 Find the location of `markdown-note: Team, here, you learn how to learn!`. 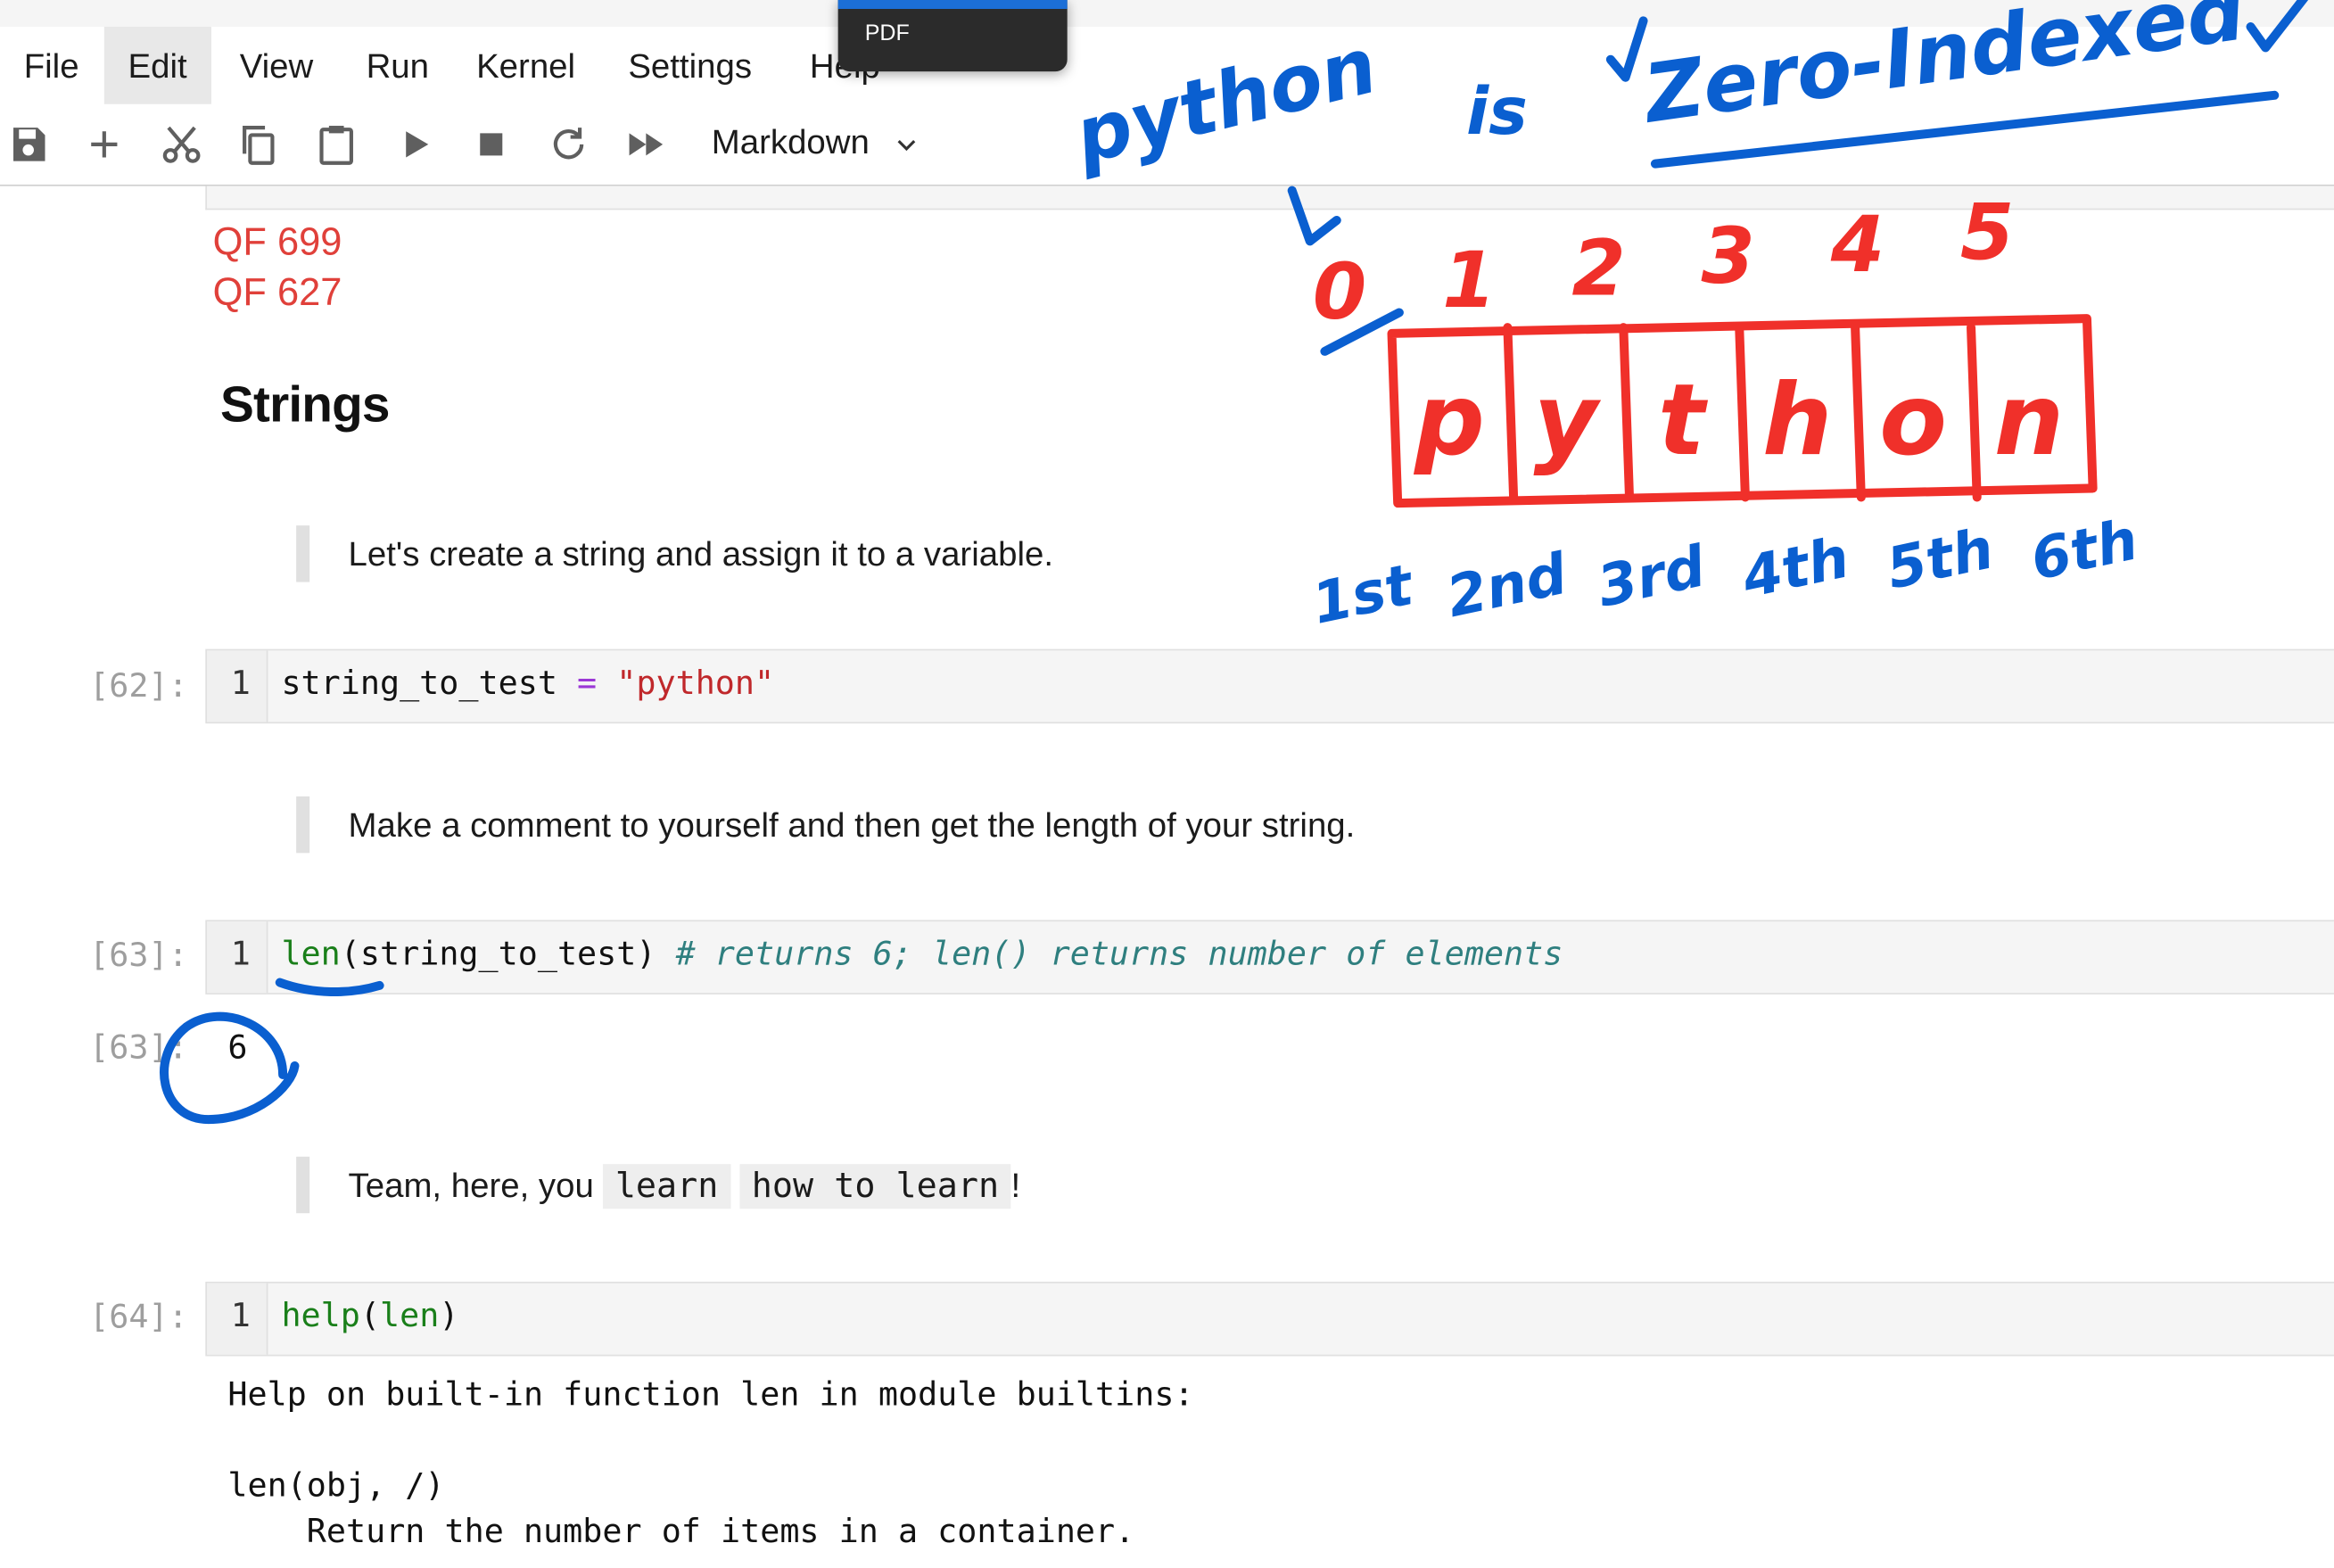

markdown-note: Team, here, you learn how to learn! is located at coordinates (659, 1185).